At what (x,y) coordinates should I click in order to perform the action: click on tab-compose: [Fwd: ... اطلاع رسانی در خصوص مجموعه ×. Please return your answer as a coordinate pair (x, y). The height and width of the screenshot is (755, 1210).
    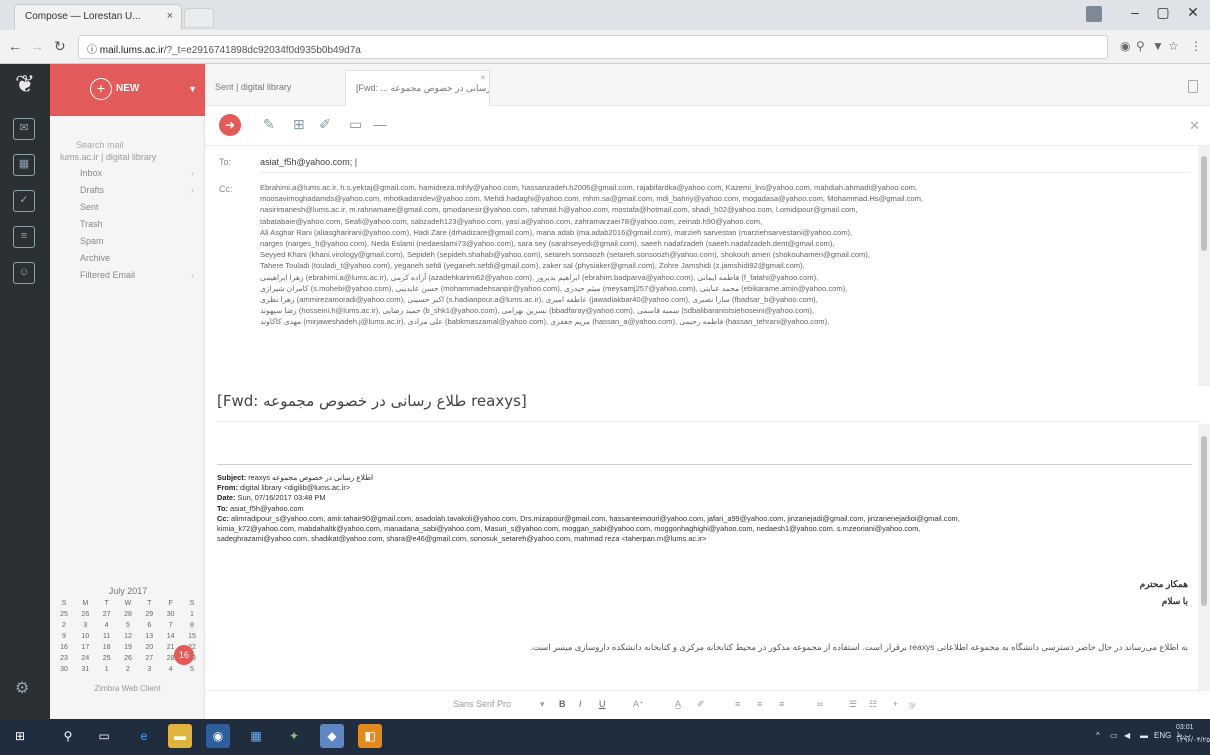
    Looking at the image, I should click on (417, 88).